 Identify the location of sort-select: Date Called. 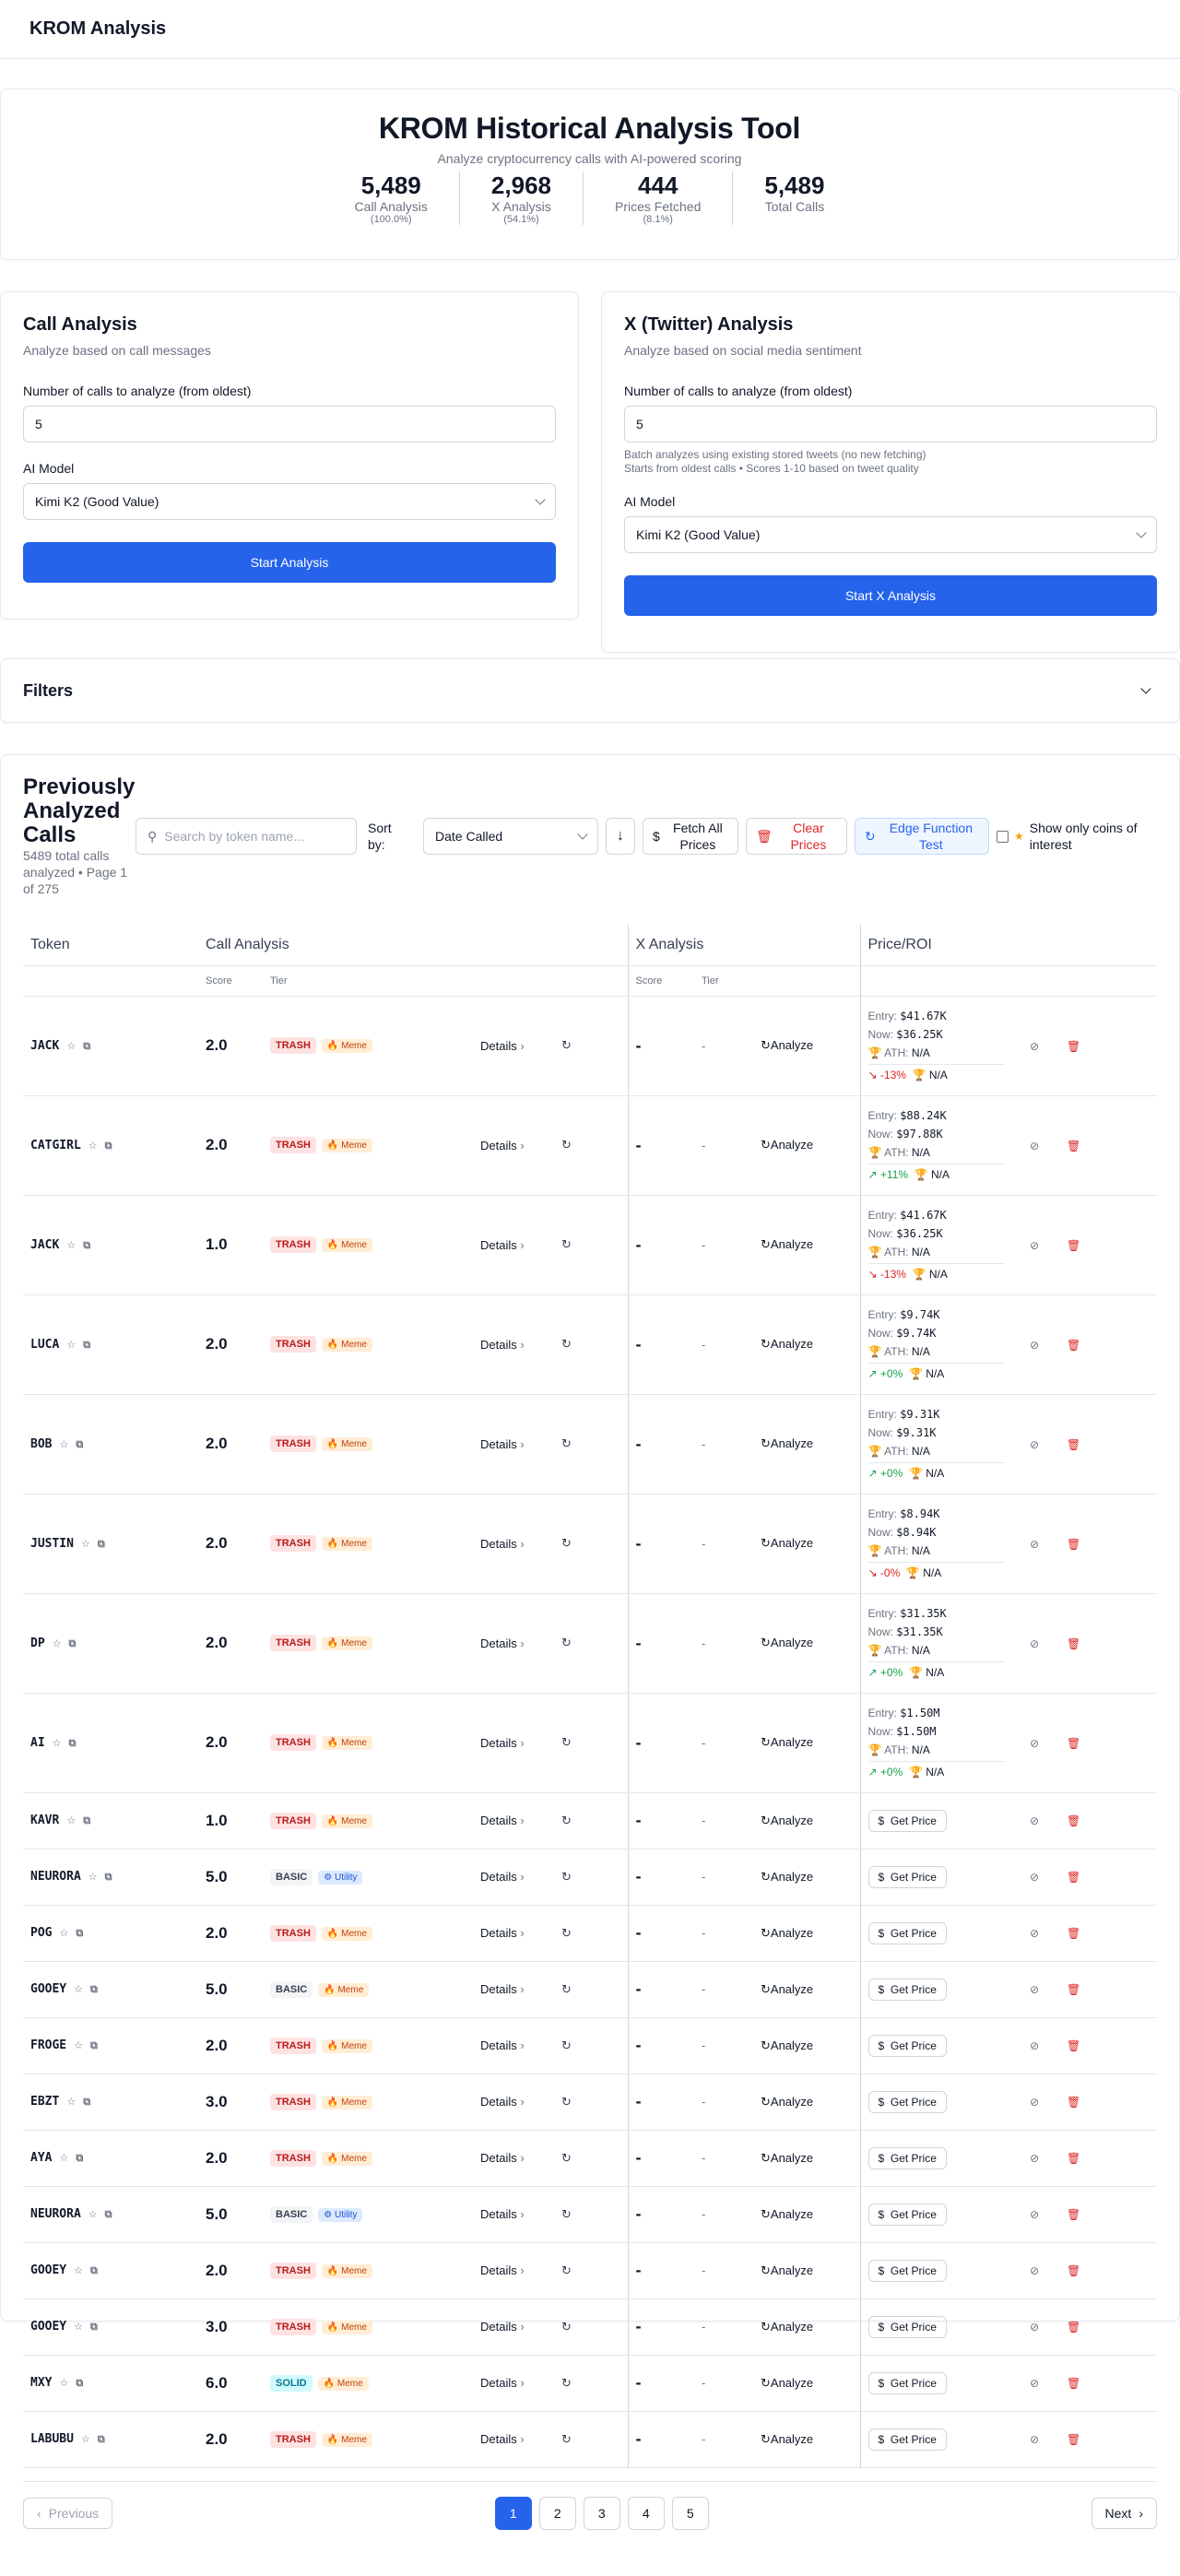
(510, 836).